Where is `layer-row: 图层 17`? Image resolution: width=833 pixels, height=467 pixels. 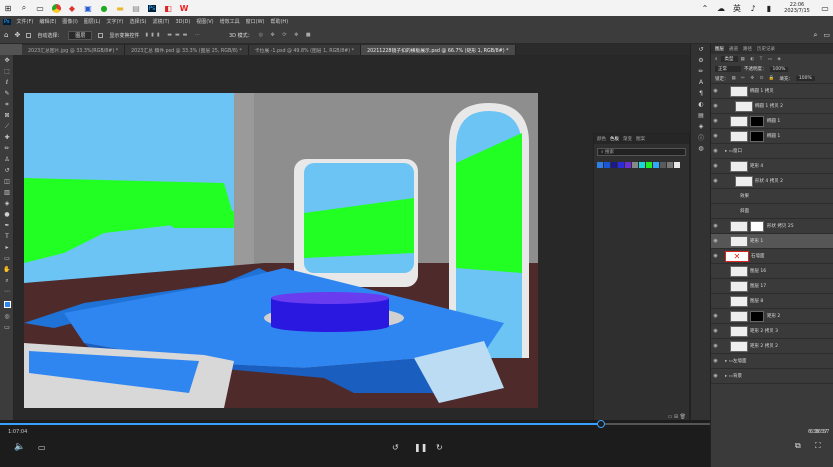
layer-row: 图层 17 is located at coordinates (772, 286).